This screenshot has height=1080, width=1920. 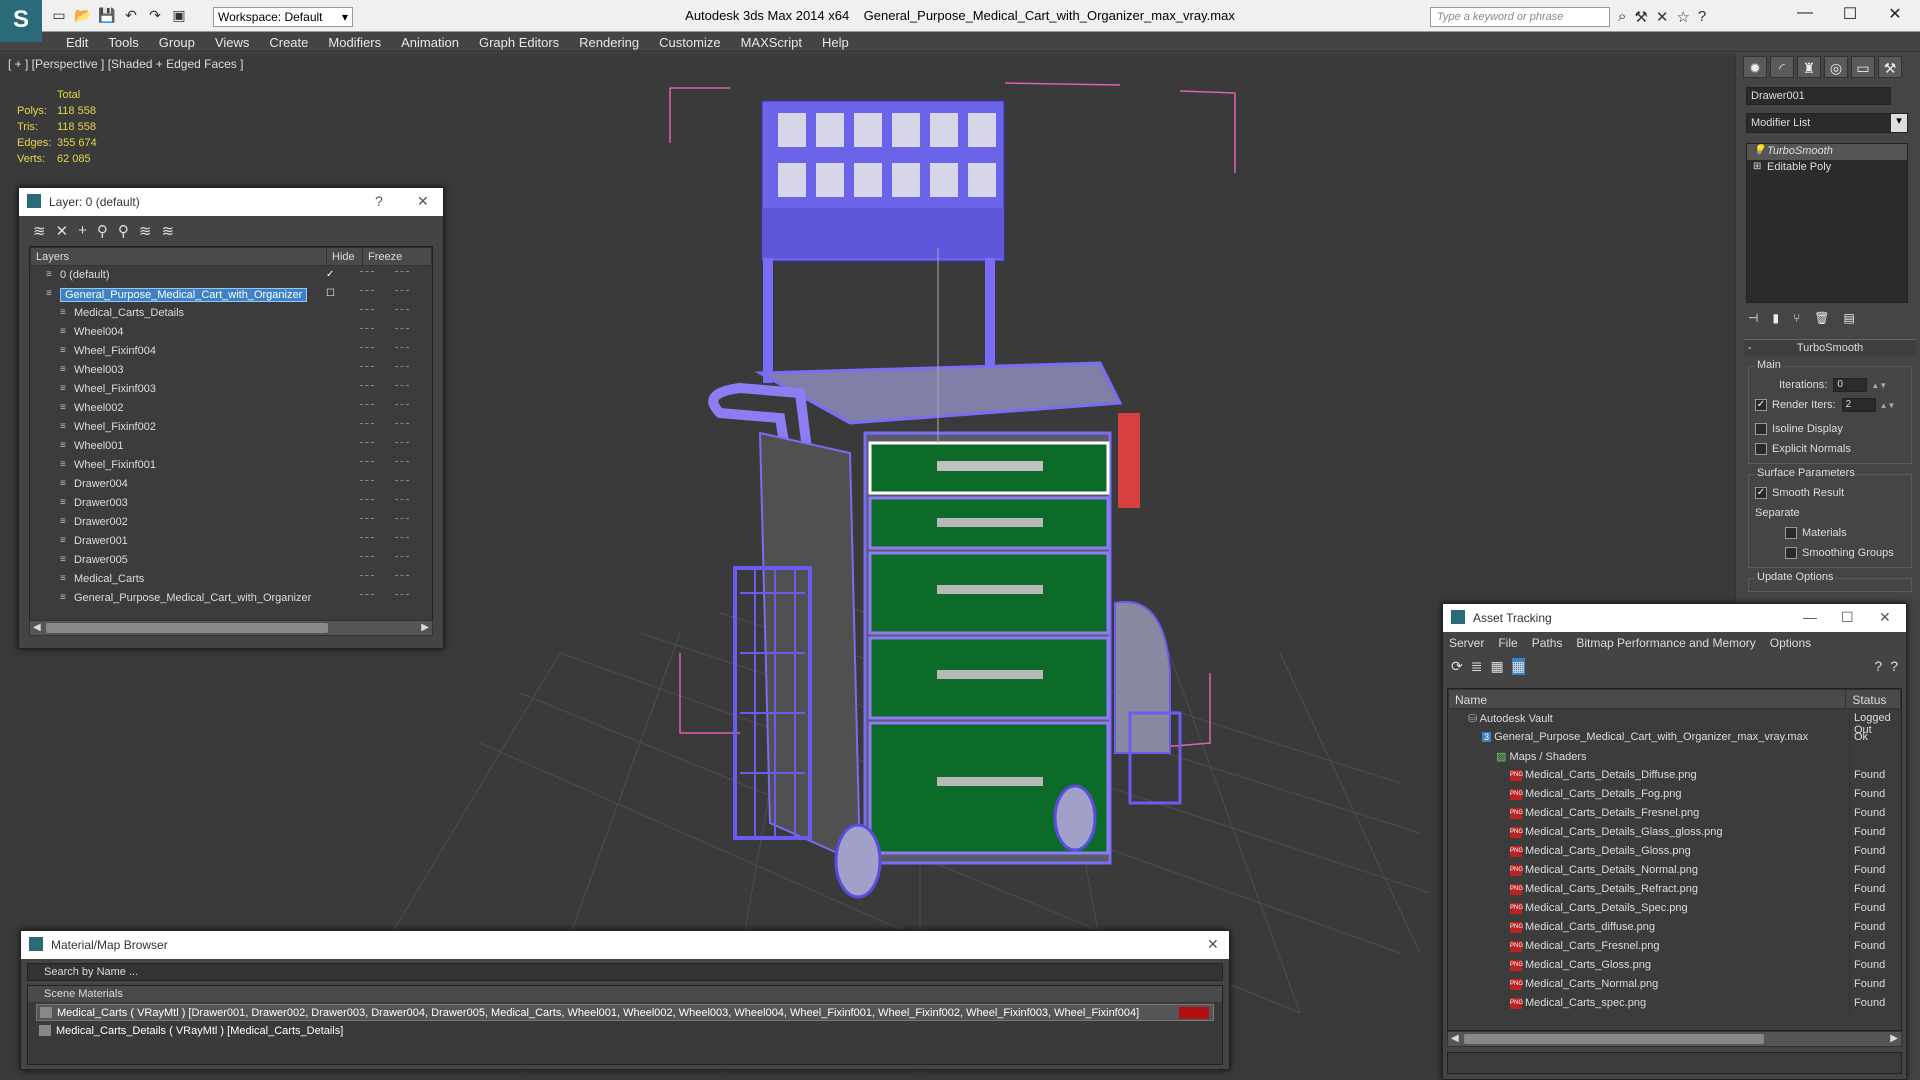 I want to click on menu-item-maxscript: MAXScript, so click(x=771, y=41).